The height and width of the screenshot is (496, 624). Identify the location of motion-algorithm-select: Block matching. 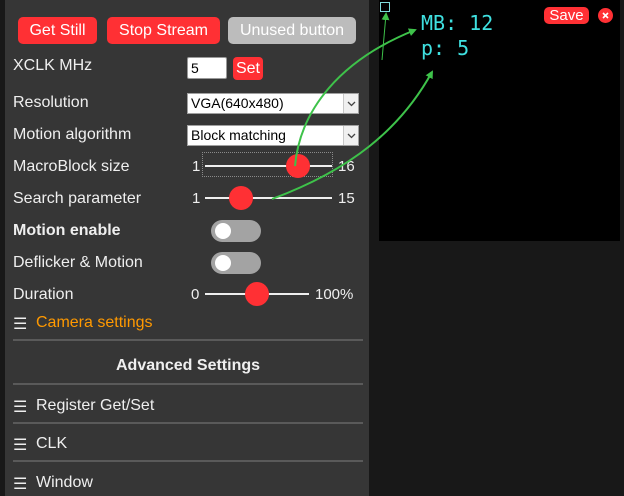
(273, 135).